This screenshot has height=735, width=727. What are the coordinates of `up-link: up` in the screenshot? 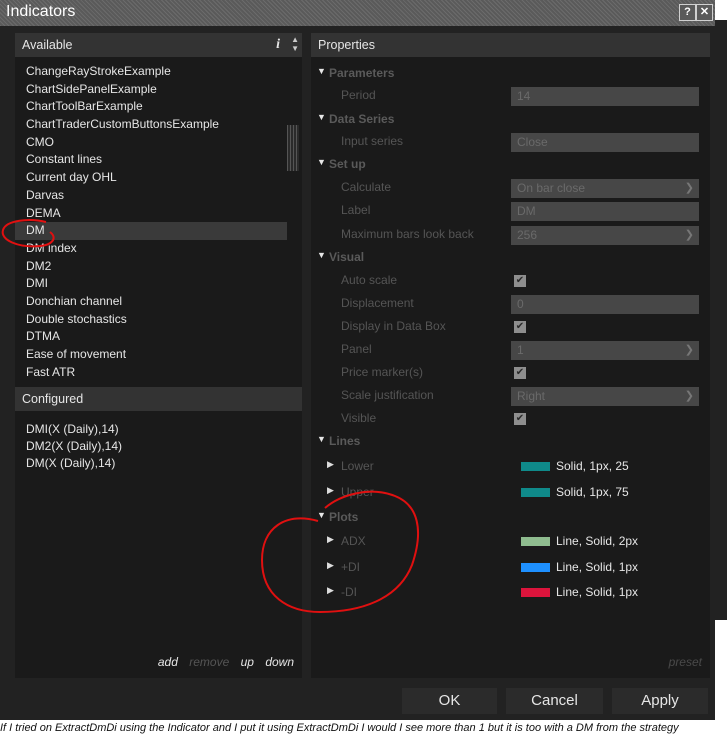 It's located at (247, 662).